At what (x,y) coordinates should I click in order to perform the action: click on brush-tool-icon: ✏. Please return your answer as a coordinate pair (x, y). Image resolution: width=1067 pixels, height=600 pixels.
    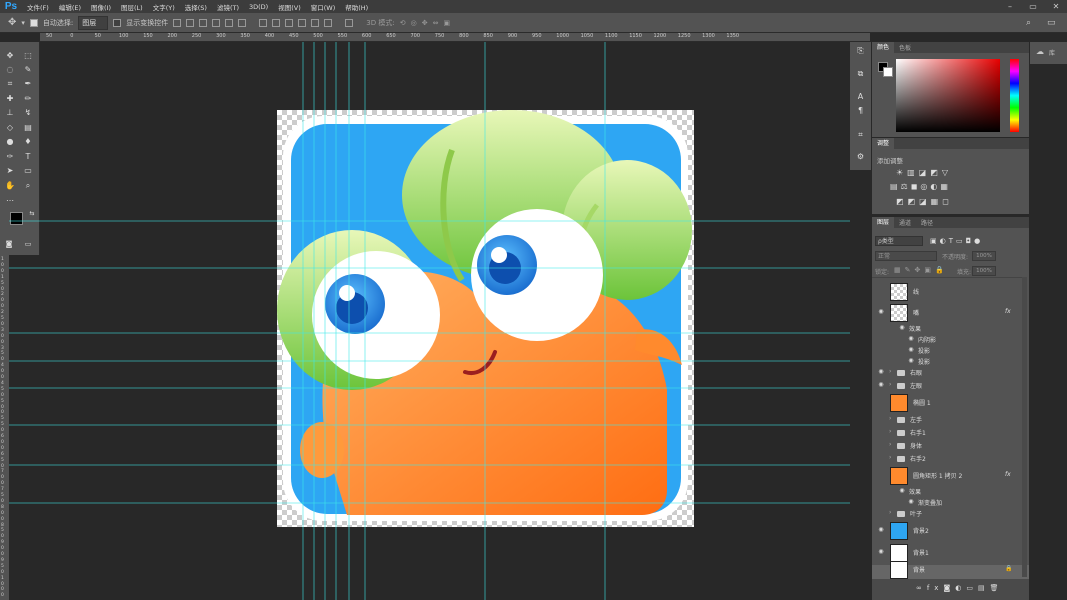
    Looking at the image, I should click on (28, 99).